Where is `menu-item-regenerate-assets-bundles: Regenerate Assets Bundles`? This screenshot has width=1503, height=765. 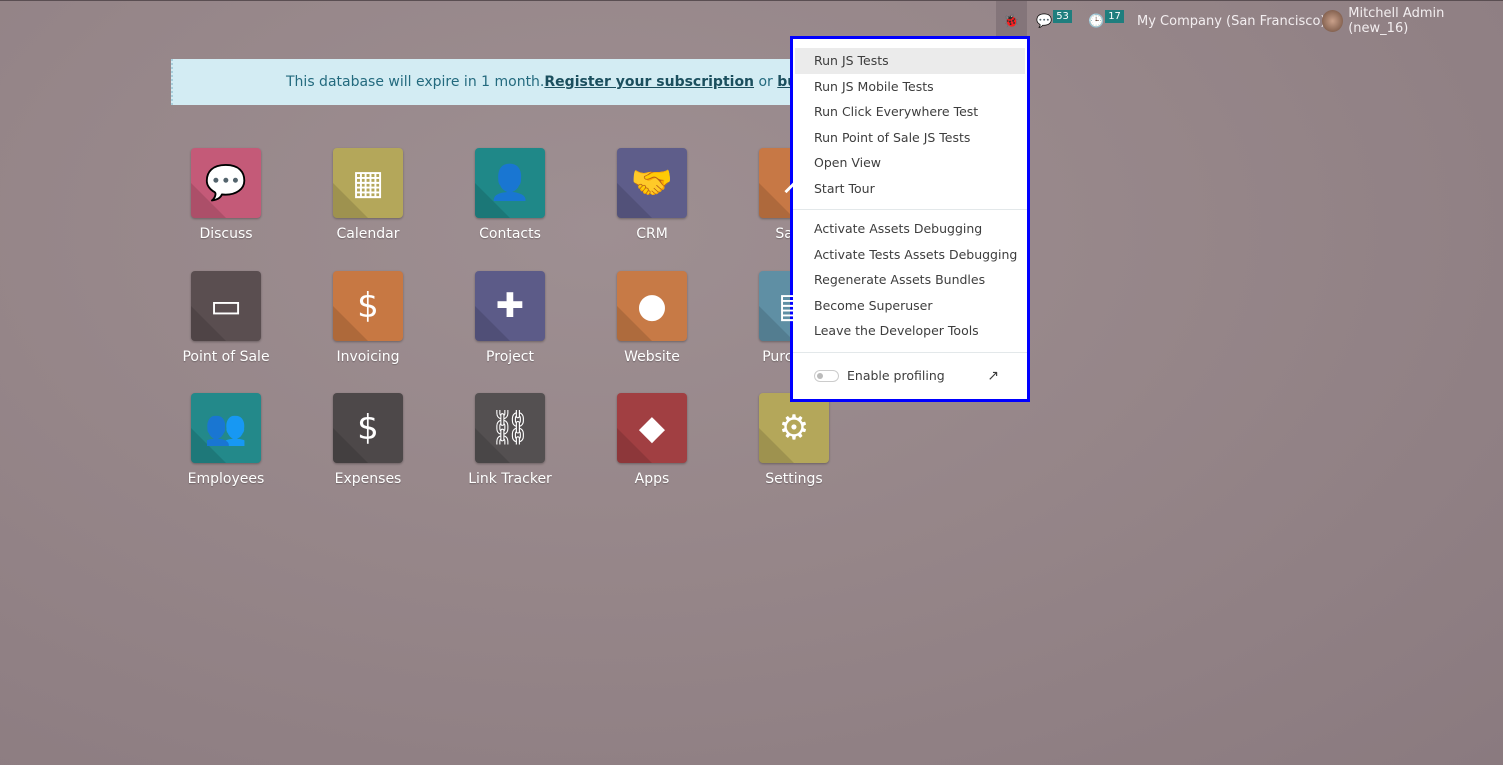
menu-item-regenerate-assets-bundles: Regenerate Assets Bundles is located at coordinates (910, 280).